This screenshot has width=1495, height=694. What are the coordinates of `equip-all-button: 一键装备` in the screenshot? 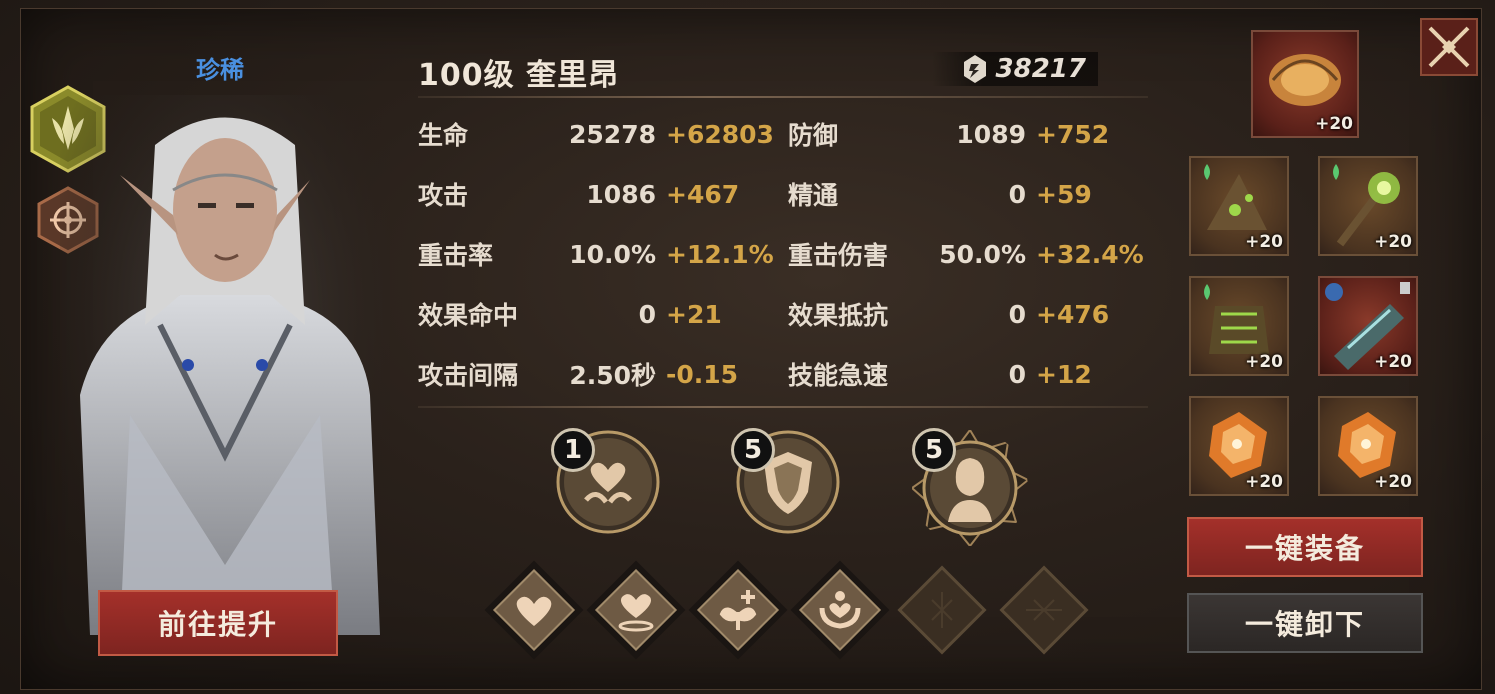 It's located at (1305, 547).